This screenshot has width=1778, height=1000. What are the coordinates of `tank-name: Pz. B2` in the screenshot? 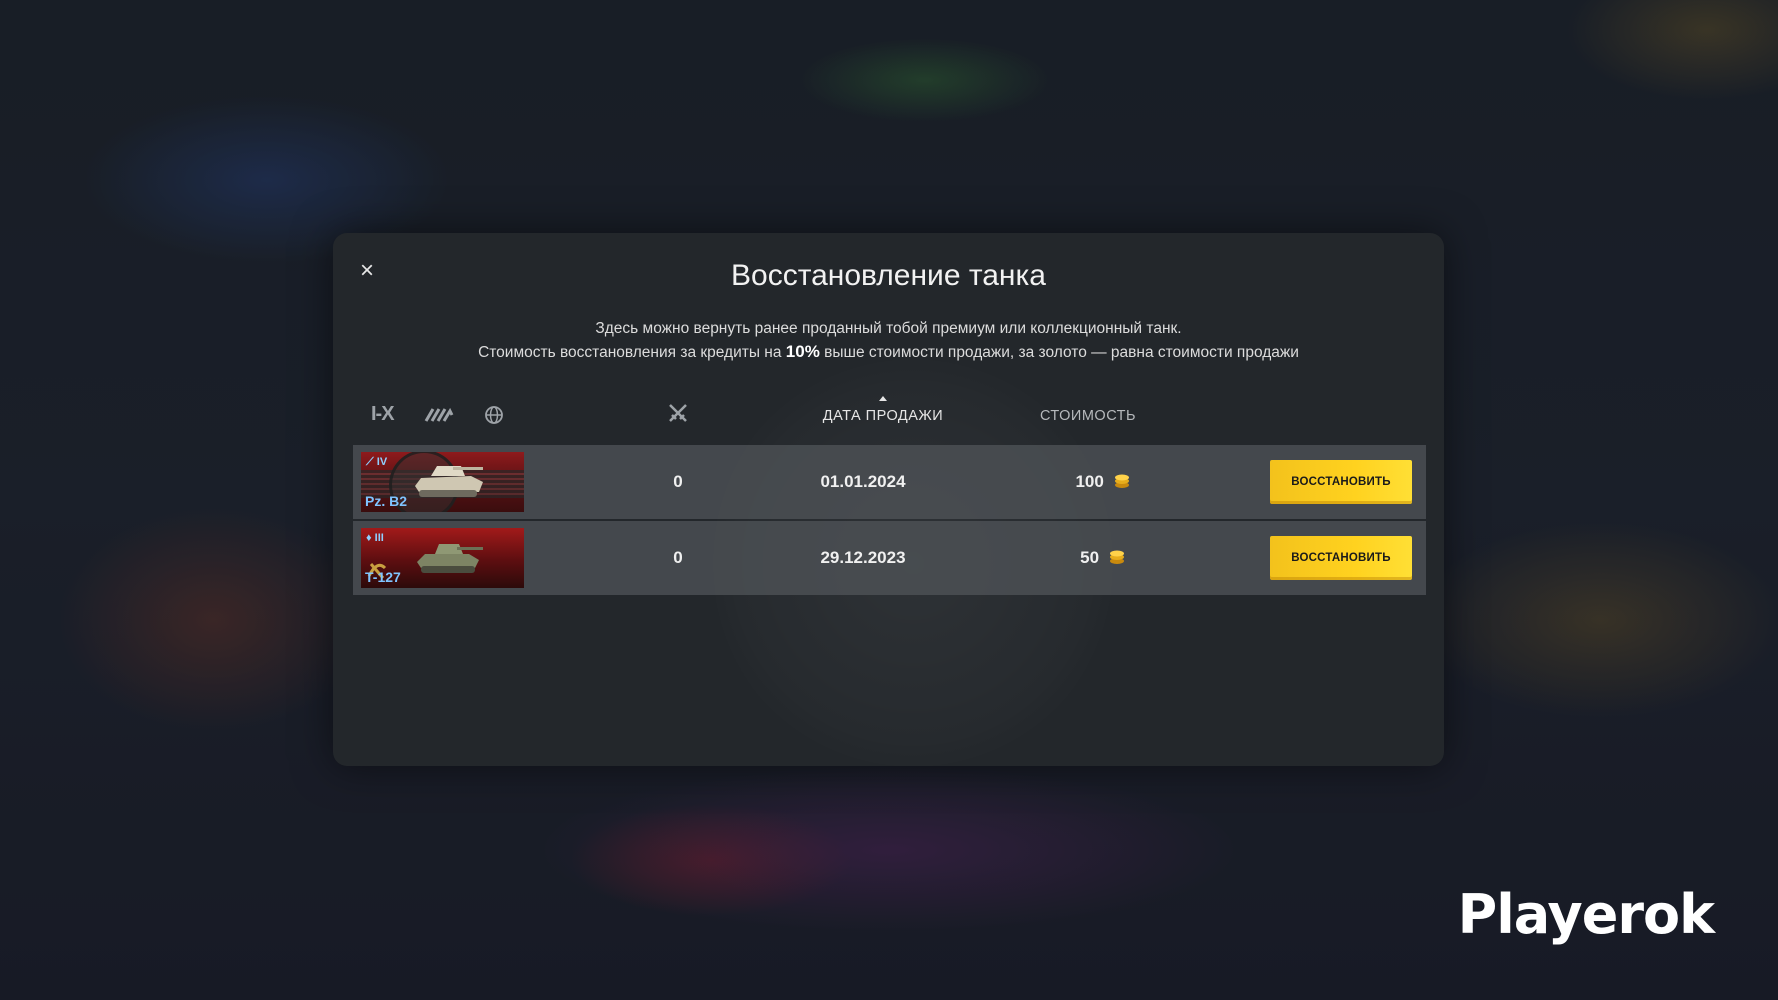 It's located at (386, 501).